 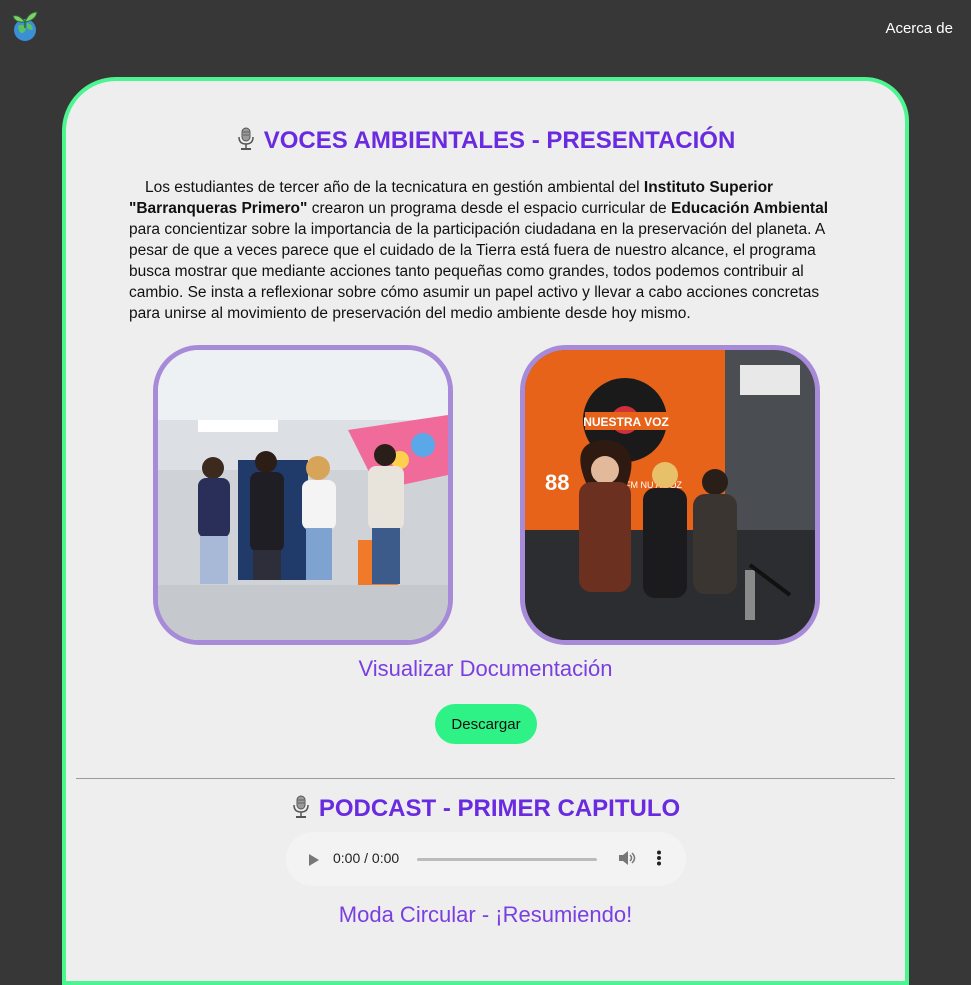 What do you see at coordinates (485, 915) in the screenshot?
I see `episode-link: Moda Circular - ¡Resumiendo!` at bounding box center [485, 915].